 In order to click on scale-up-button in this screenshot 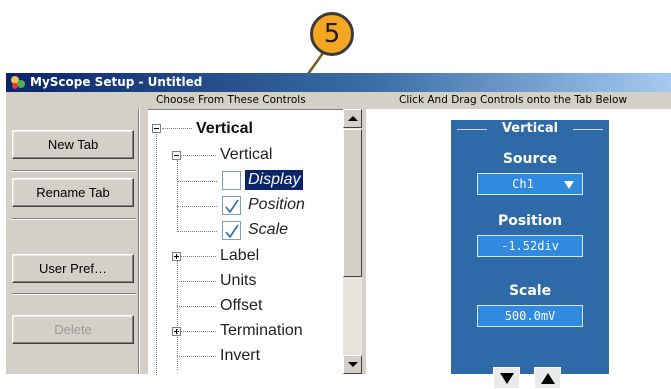, I will do `click(547, 378)`.